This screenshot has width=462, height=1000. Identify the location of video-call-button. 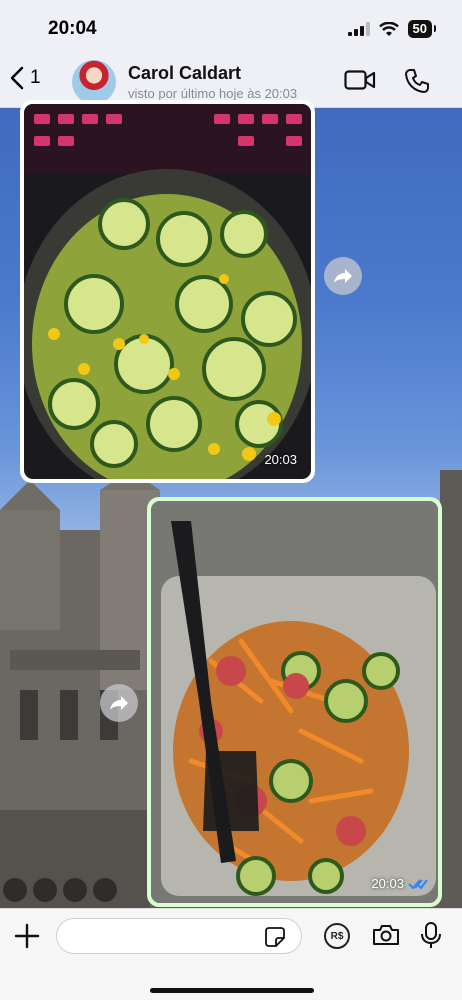
(360, 82).